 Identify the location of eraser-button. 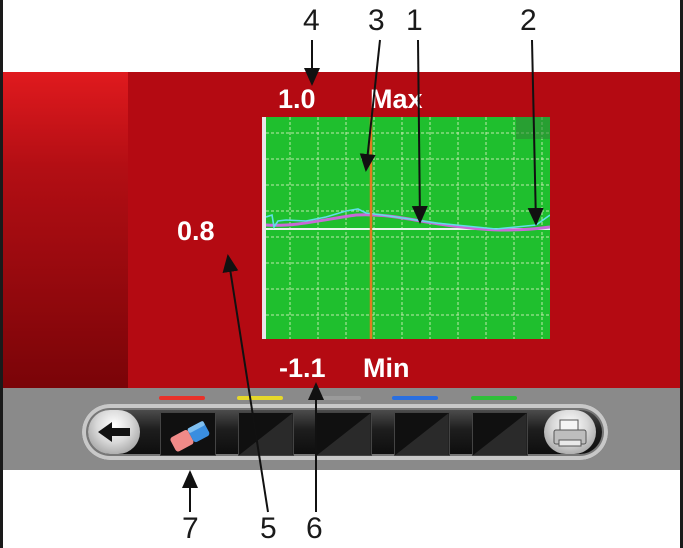
(188, 434).